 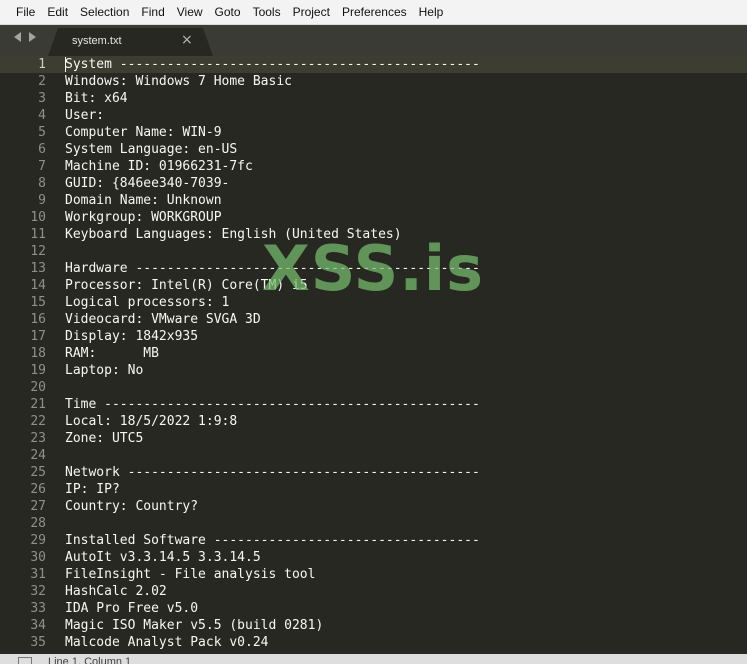 I want to click on line-number: 34, so click(x=38, y=625).